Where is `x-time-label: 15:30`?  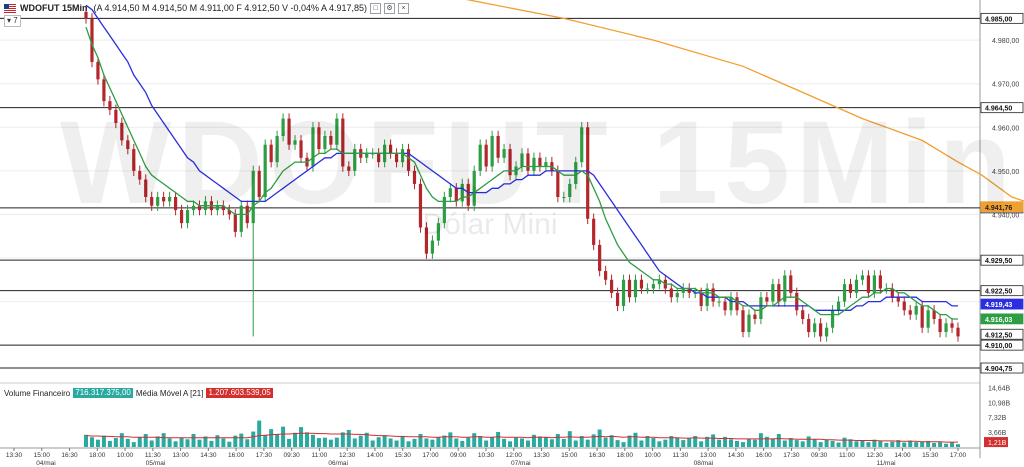
x-time-label: 15:30 is located at coordinates (403, 455).